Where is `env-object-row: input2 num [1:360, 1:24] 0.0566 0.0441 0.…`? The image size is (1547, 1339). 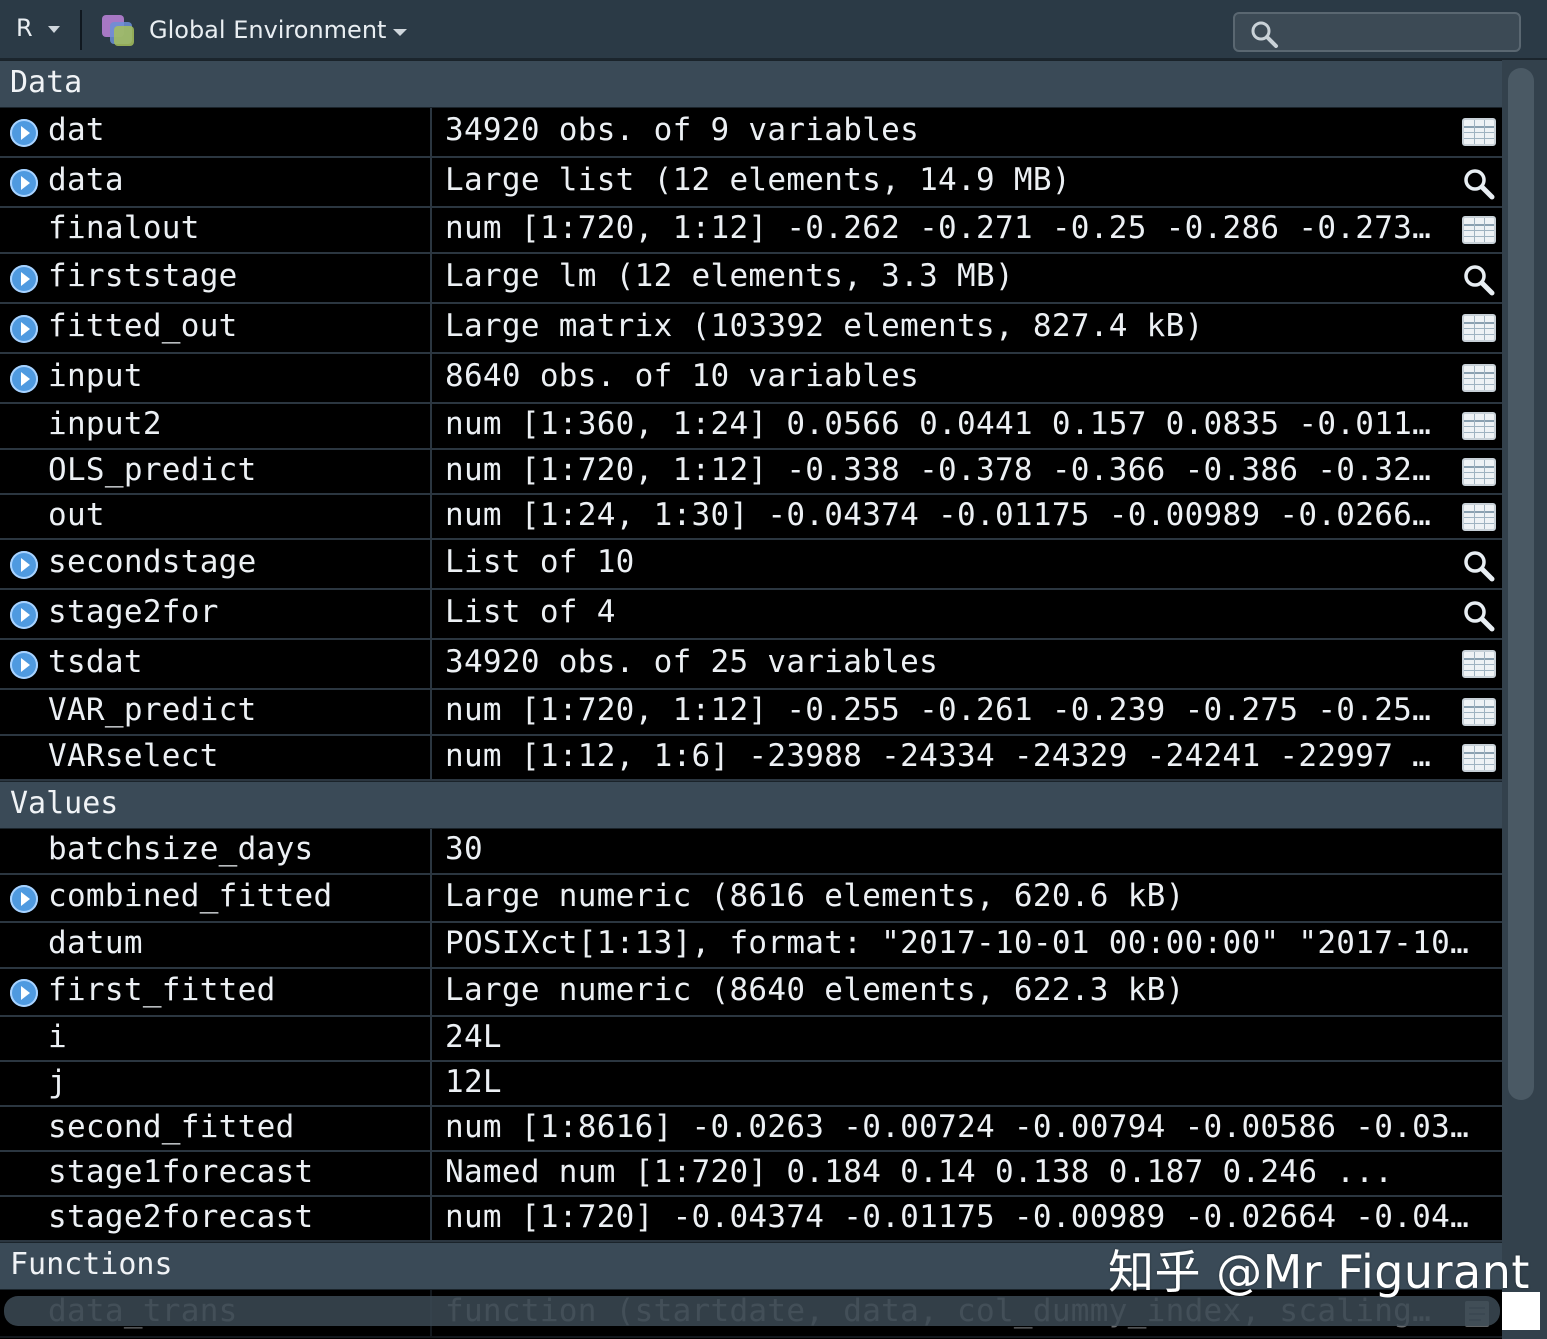
env-object-row: input2 num [1:360, 1:24] 0.0566 0.0441 0.… is located at coordinates (751, 427).